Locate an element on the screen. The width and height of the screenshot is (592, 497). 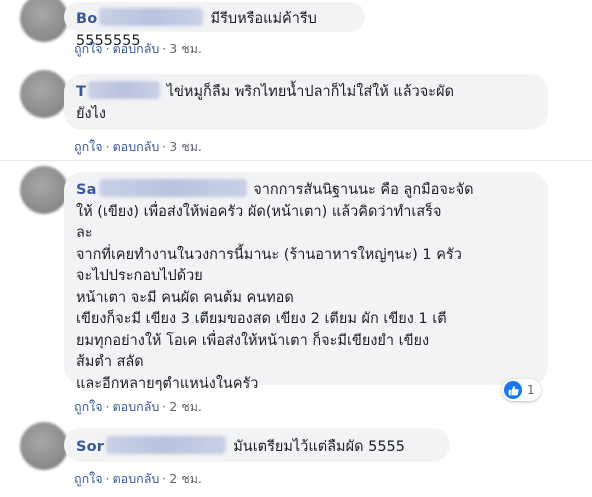
thumb-glyph is located at coordinates (513, 390).